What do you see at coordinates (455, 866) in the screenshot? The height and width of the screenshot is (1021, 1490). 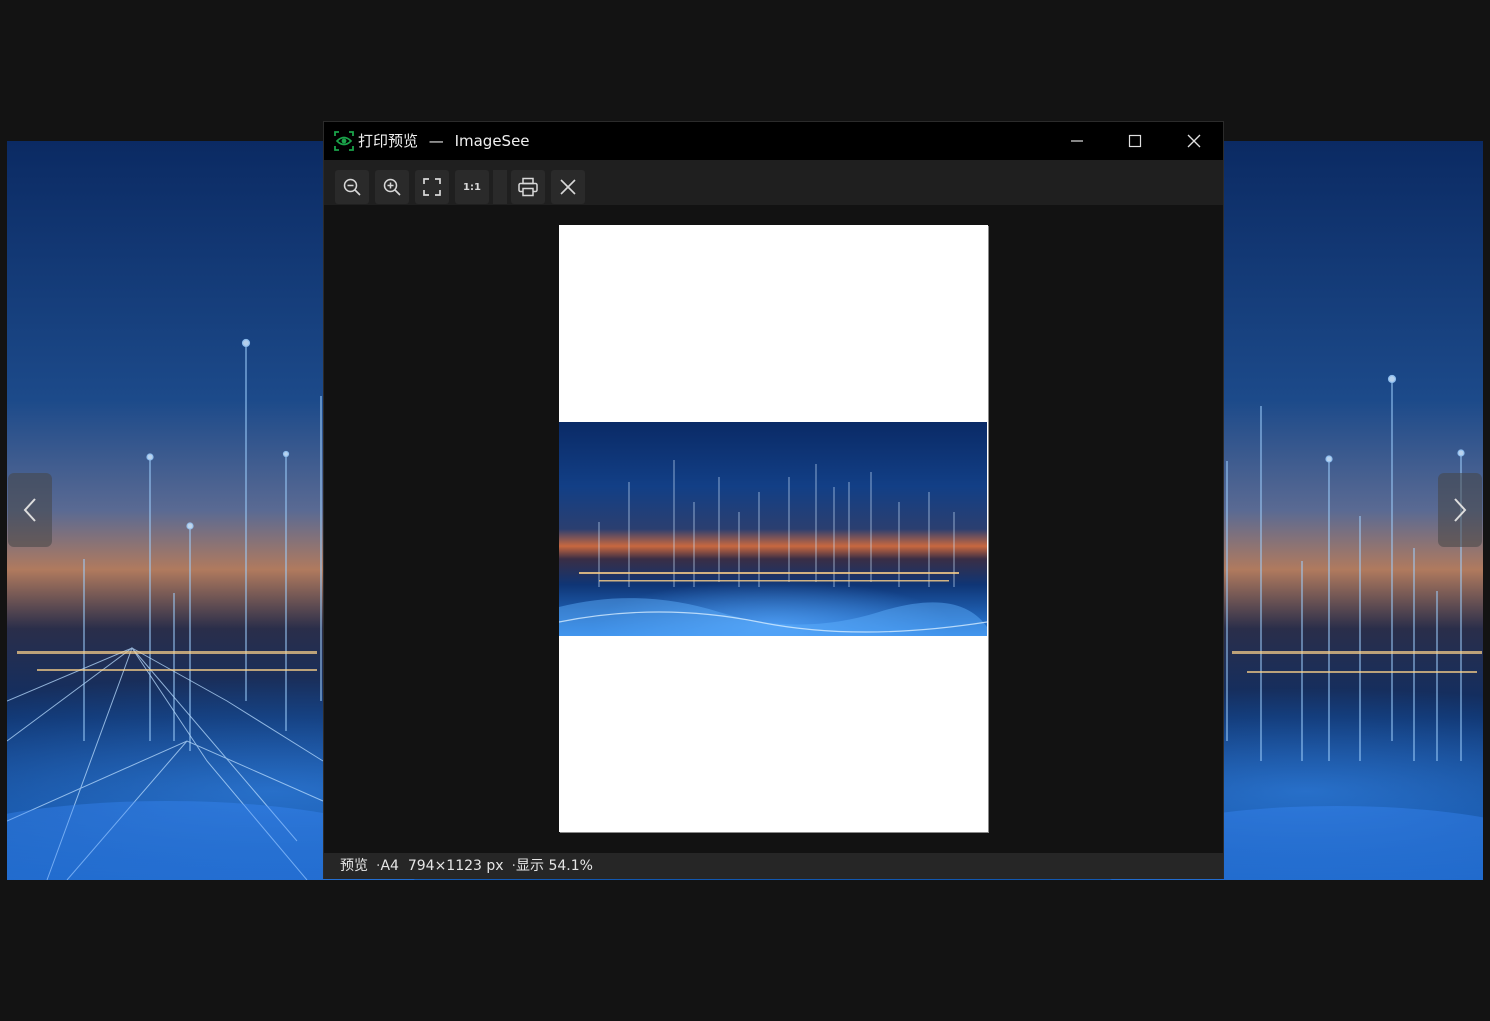 I see `status-size: 794×1123 px` at bounding box center [455, 866].